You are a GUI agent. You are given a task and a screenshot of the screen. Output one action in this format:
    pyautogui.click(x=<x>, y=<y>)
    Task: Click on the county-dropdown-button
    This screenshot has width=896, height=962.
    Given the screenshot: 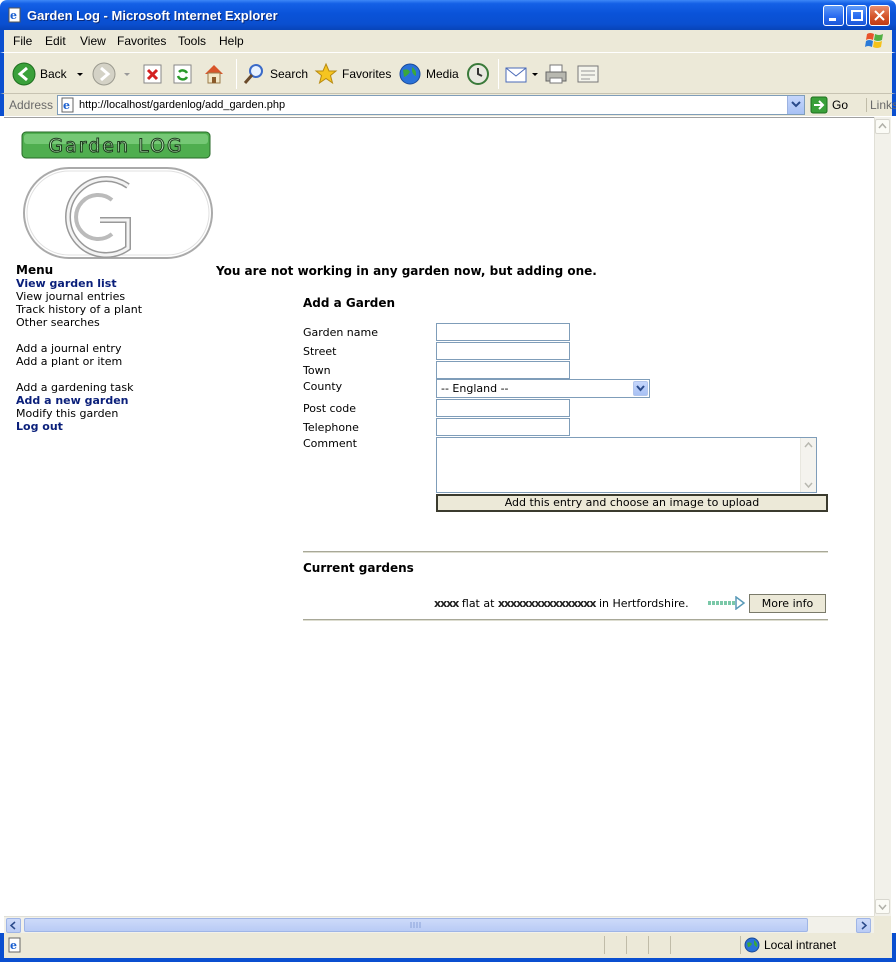 What is the action you would take?
    pyautogui.click(x=640, y=388)
    